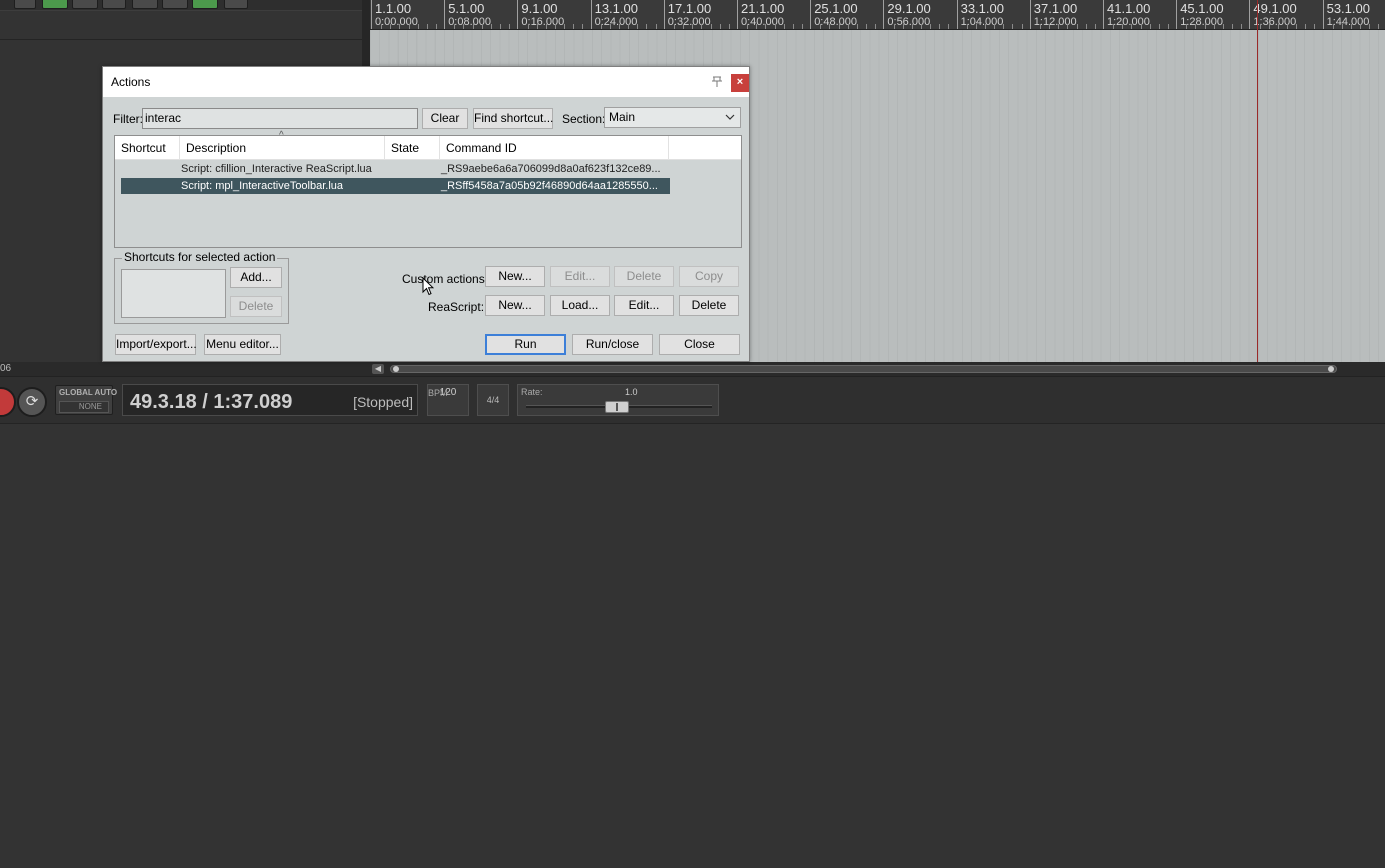 The image size is (1385, 868). What do you see at coordinates (445, 279) in the screenshot?
I see `custom-actions-label: Custom actions:` at bounding box center [445, 279].